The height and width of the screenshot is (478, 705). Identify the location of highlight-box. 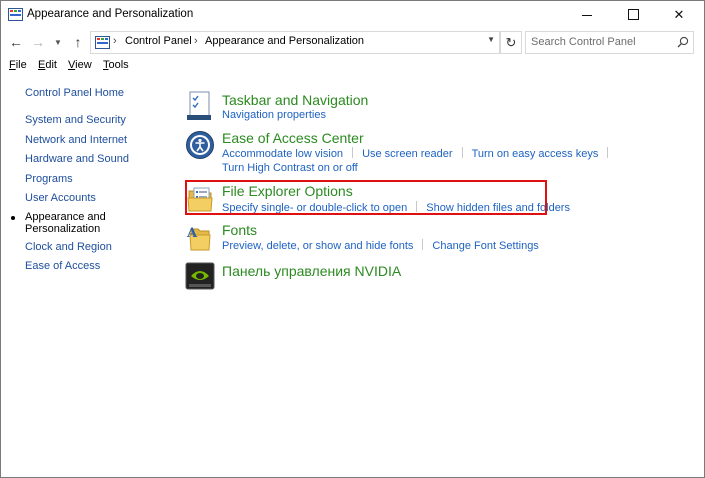
(366, 197).